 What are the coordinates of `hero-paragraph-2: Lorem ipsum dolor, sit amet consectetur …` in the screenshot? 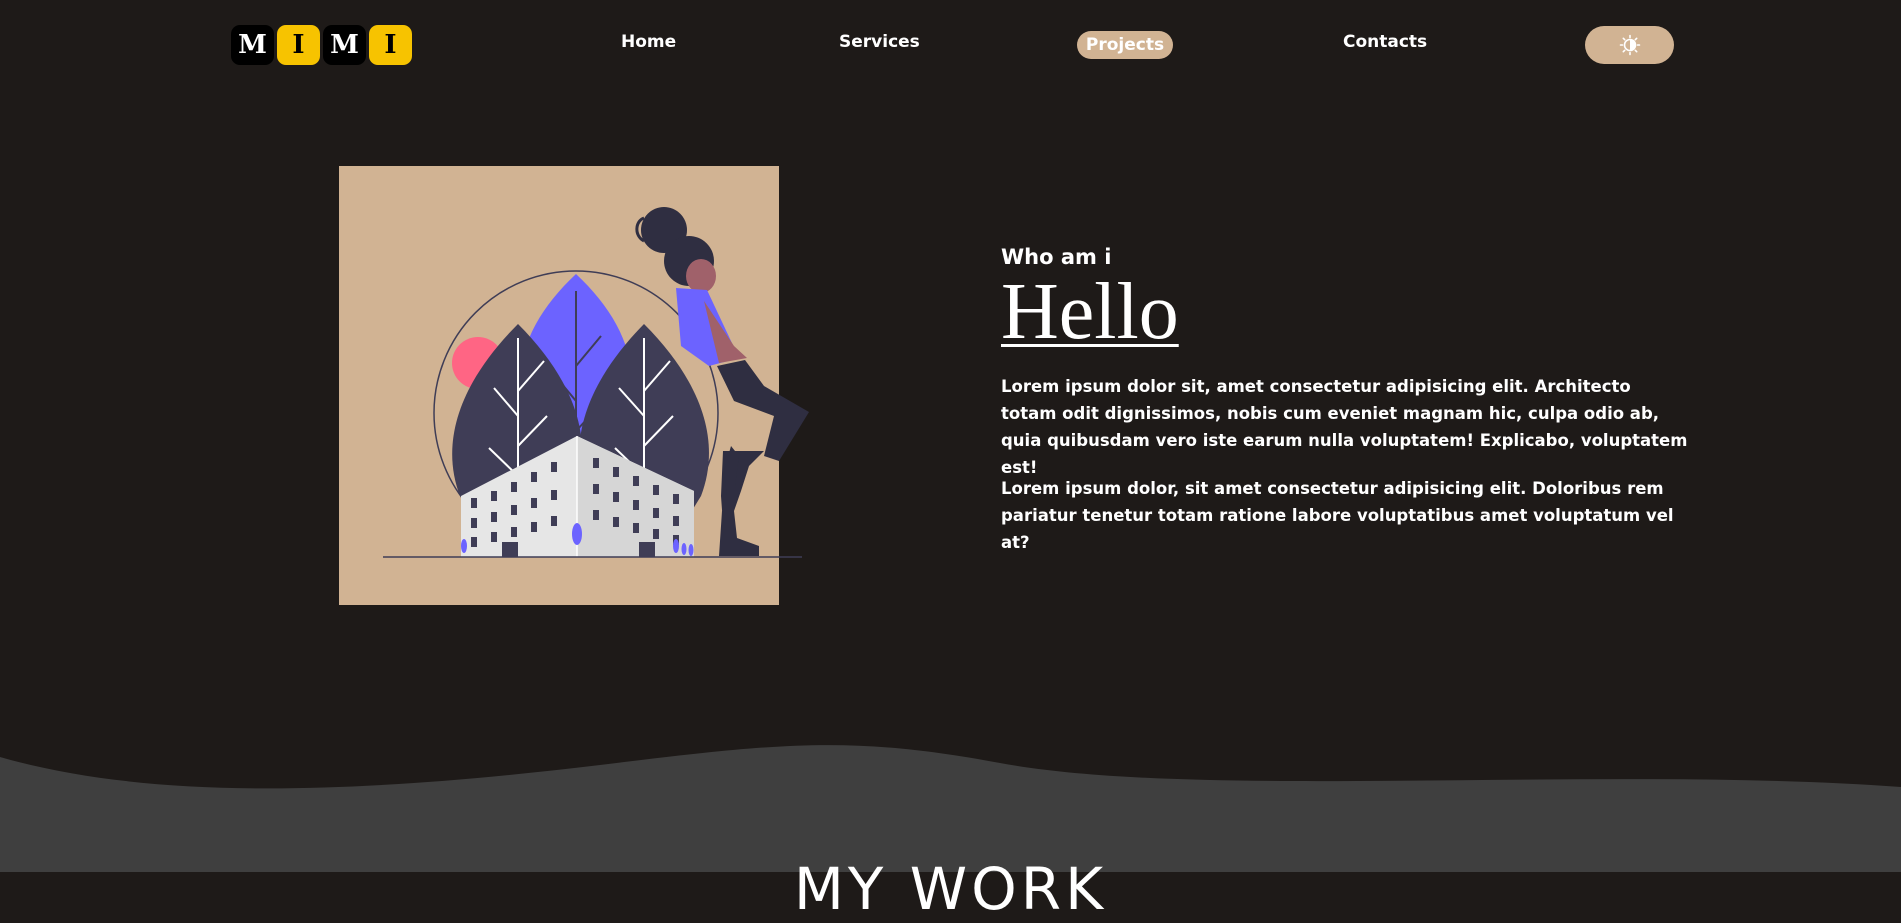 It's located at (1337, 515).